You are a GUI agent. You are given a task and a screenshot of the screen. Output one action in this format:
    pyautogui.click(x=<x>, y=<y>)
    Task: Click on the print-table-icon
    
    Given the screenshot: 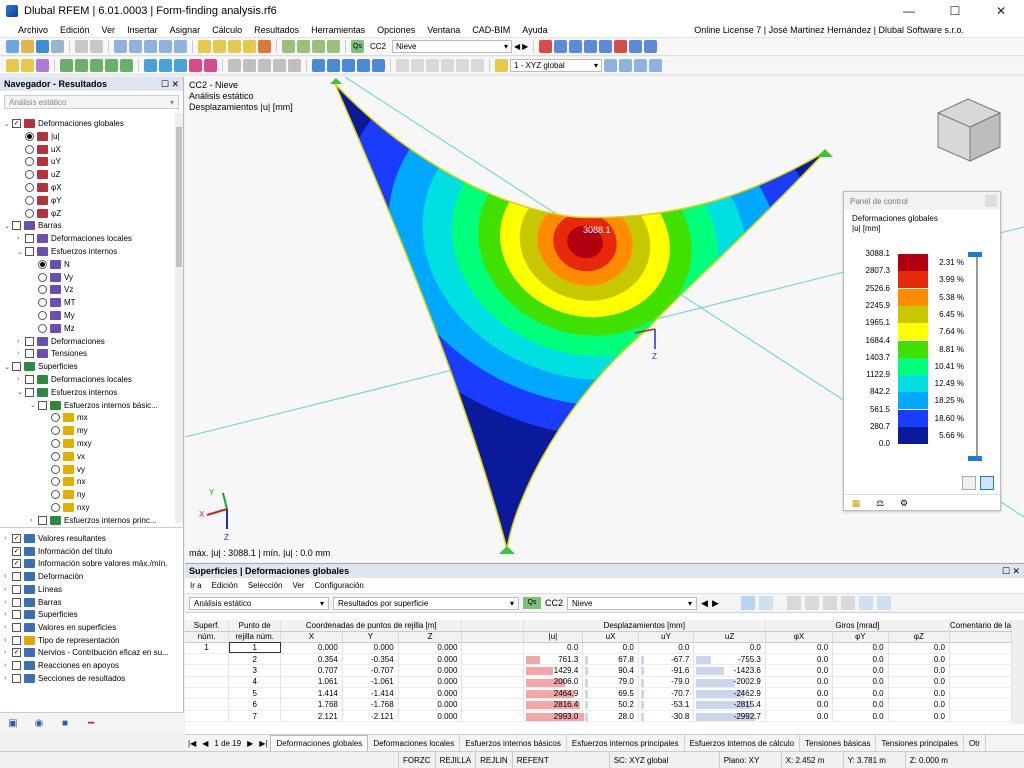 What is the action you would take?
    pyautogui.click(x=847, y=603)
    